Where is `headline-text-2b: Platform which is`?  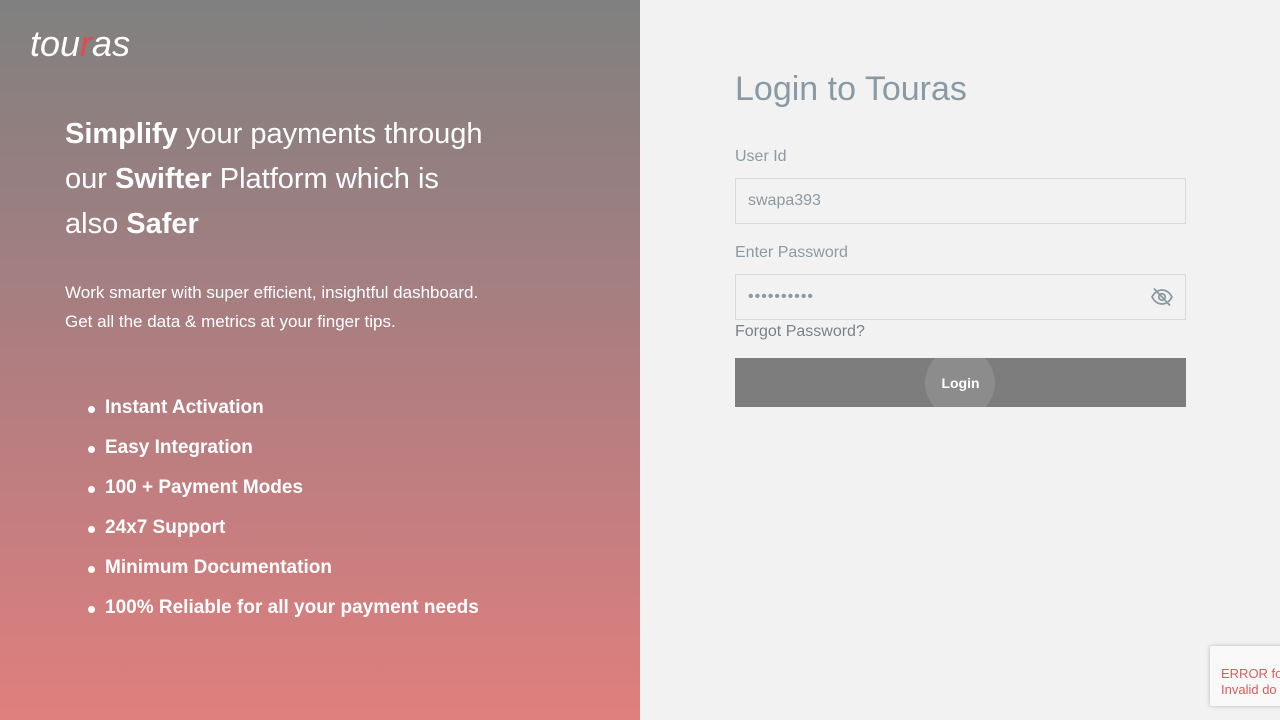
headline-text-2b: Platform which is is located at coordinates (325, 179).